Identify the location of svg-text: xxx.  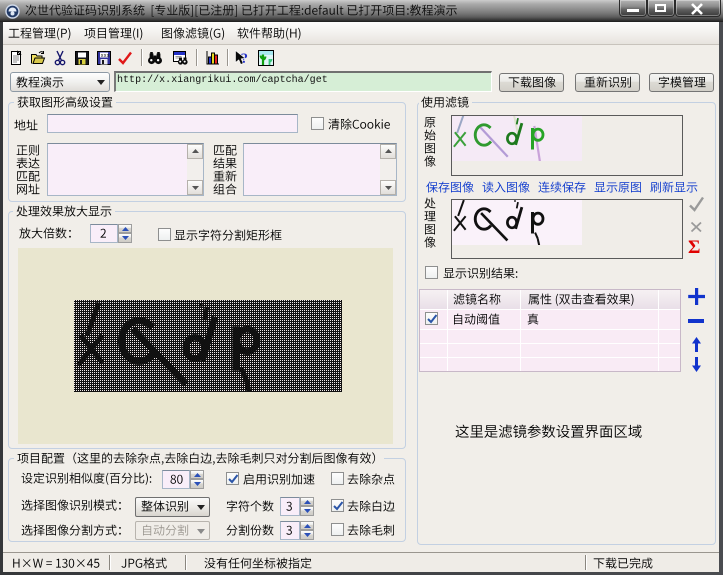
(105, 56).